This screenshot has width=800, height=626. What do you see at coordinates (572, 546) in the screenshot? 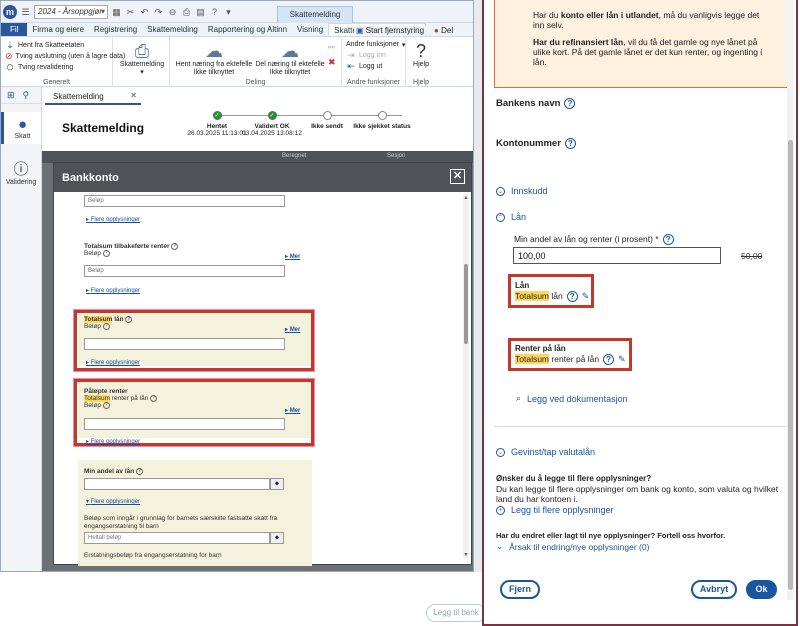
I see `arsak-expander: ⌄ Årsak til endring/nye opplysninger (0)` at bounding box center [572, 546].